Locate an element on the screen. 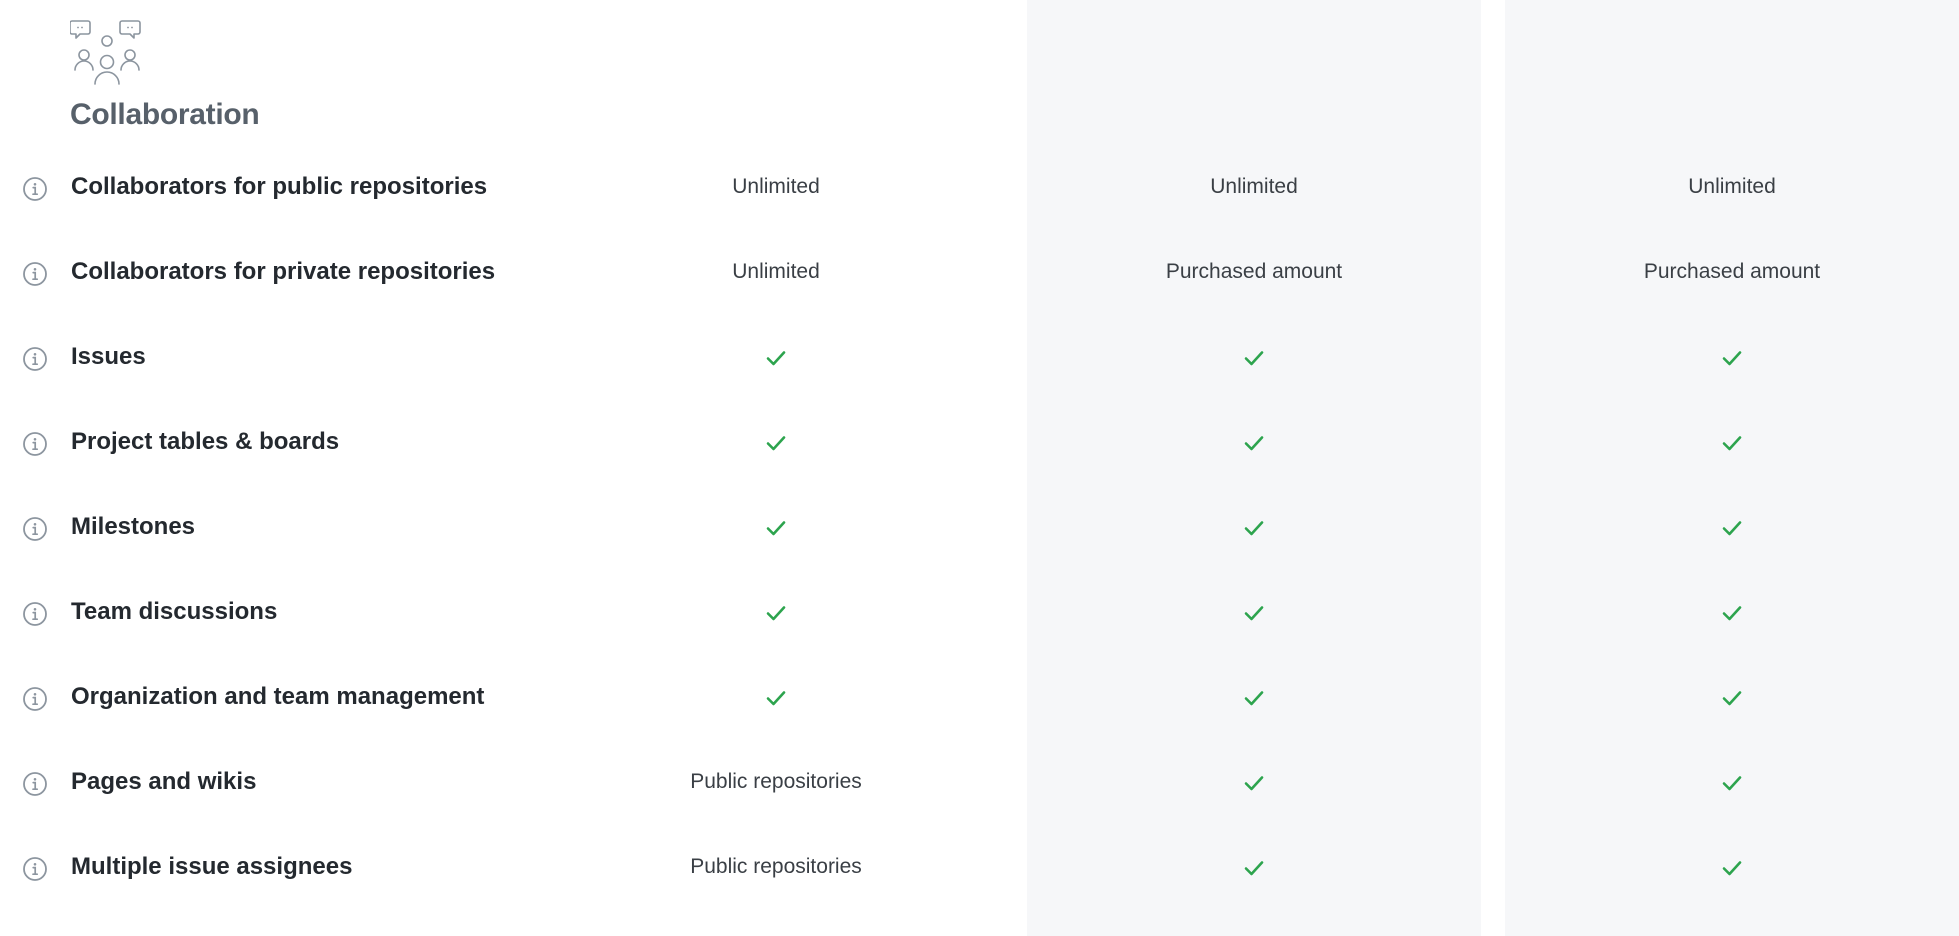  section-title: Collaboration is located at coordinates (165, 114).